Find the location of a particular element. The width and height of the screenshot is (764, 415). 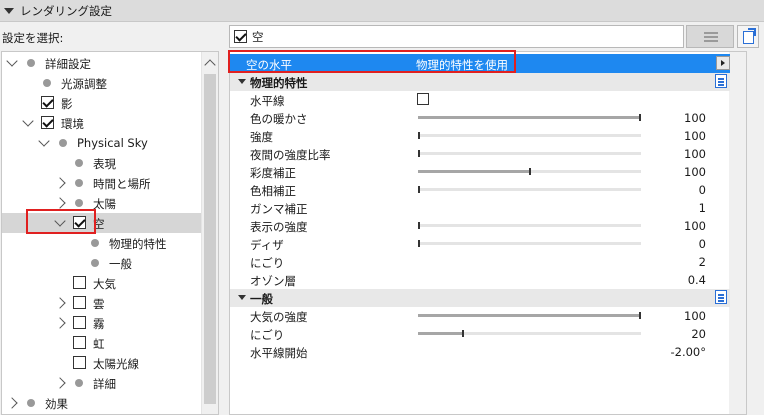

property-row: 色相補正 0 is located at coordinates (480, 190).